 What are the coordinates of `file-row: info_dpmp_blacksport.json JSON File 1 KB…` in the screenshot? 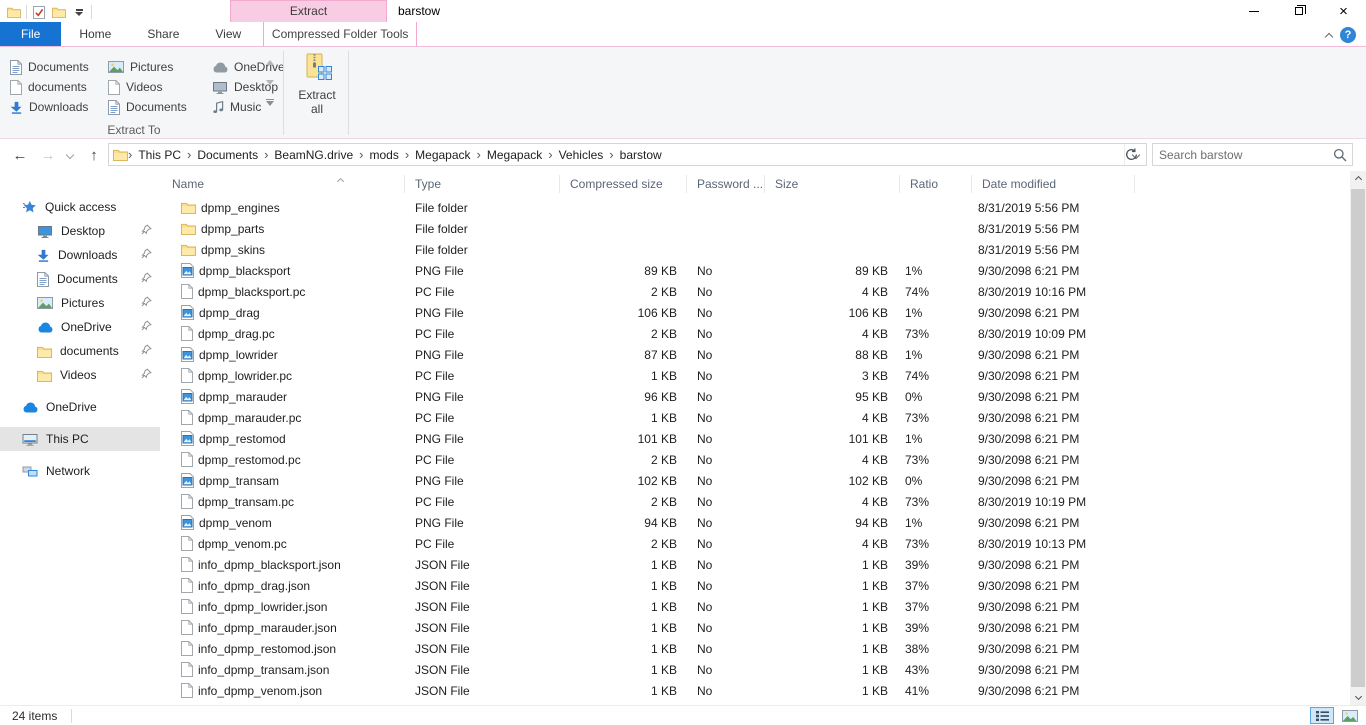 It's located at (755, 564).